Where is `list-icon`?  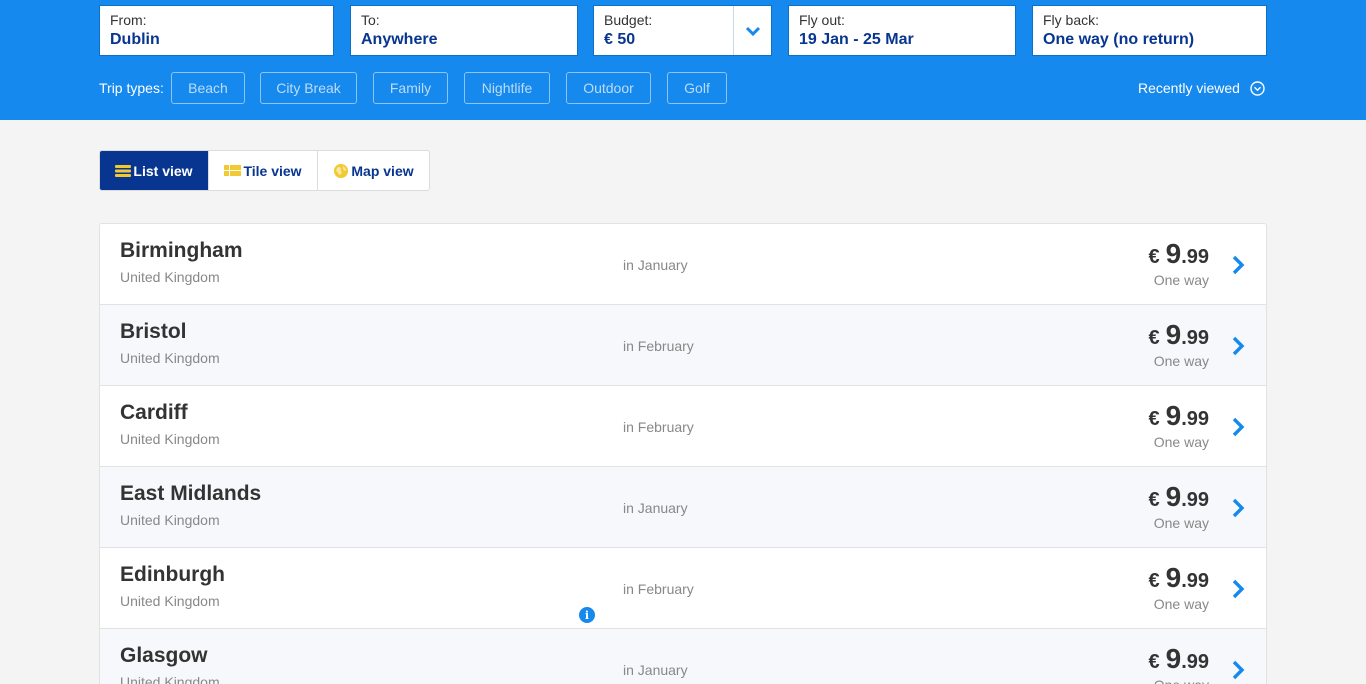 list-icon is located at coordinates (123, 170).